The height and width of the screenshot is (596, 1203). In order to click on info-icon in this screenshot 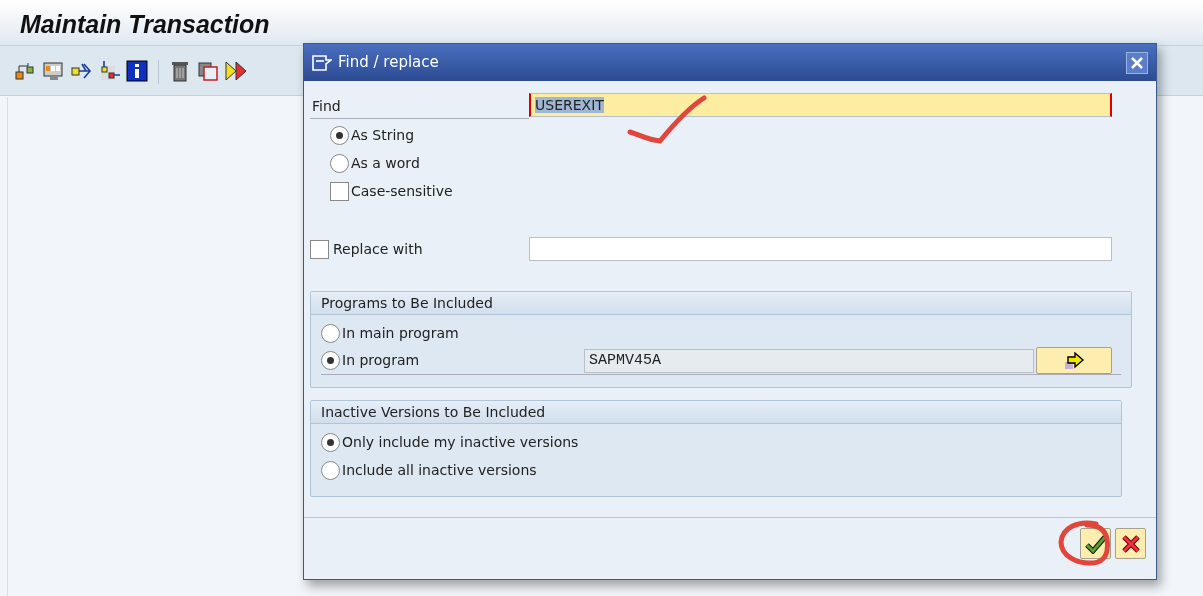, I will do `click(137, 71)`.